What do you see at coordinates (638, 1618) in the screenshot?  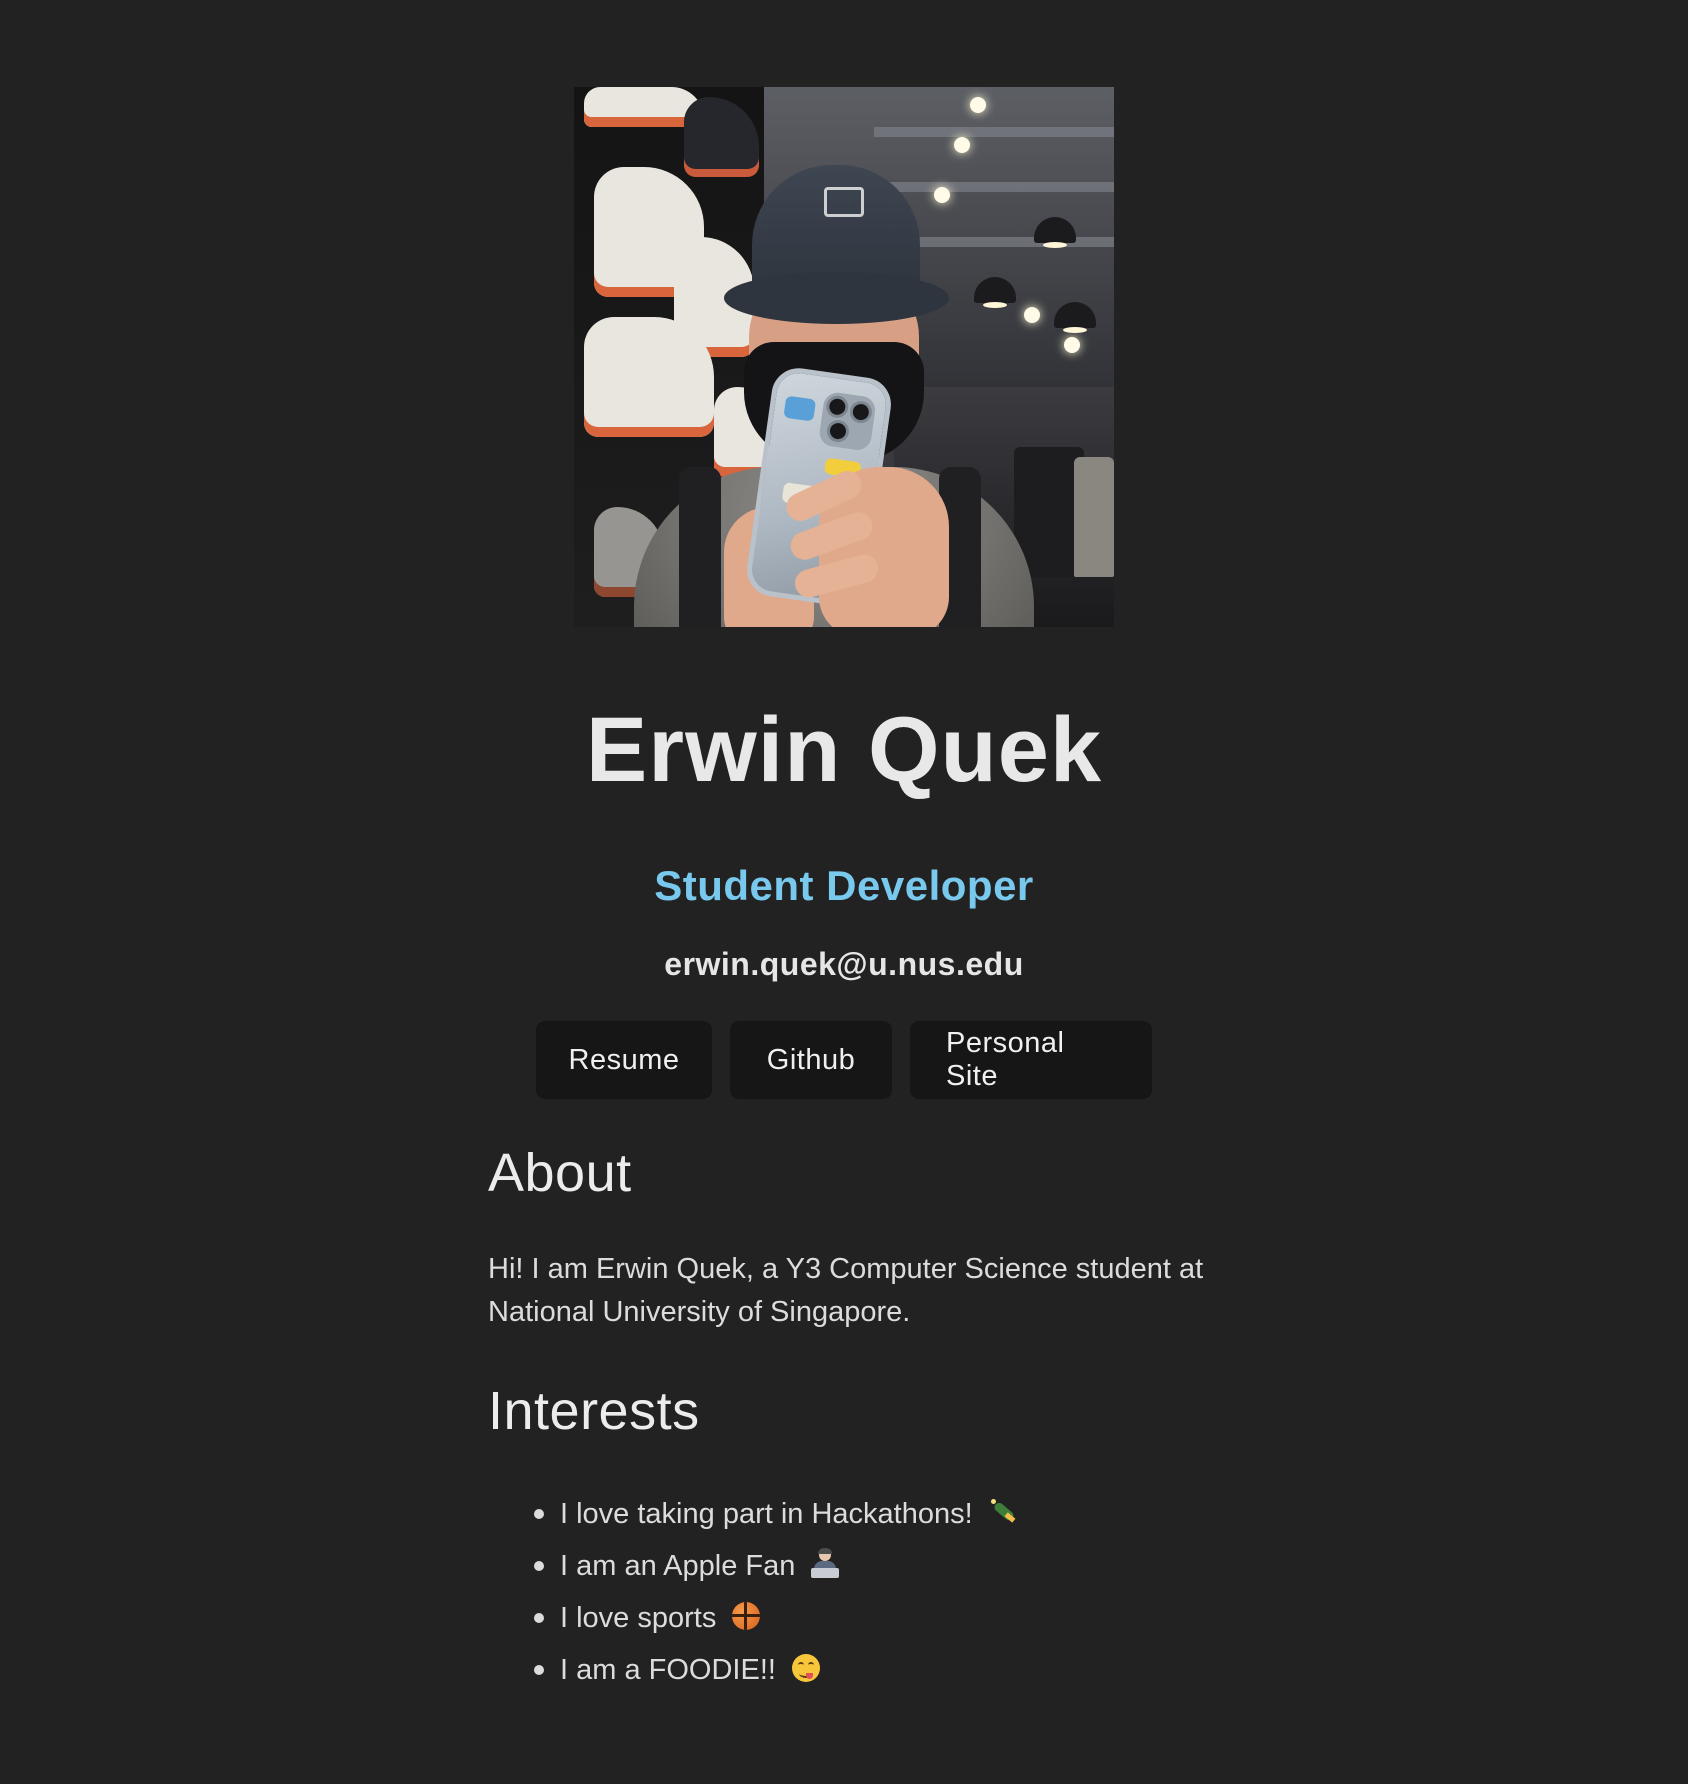 I see `interest-text: I love sports` at bounding box center [638, 1618].